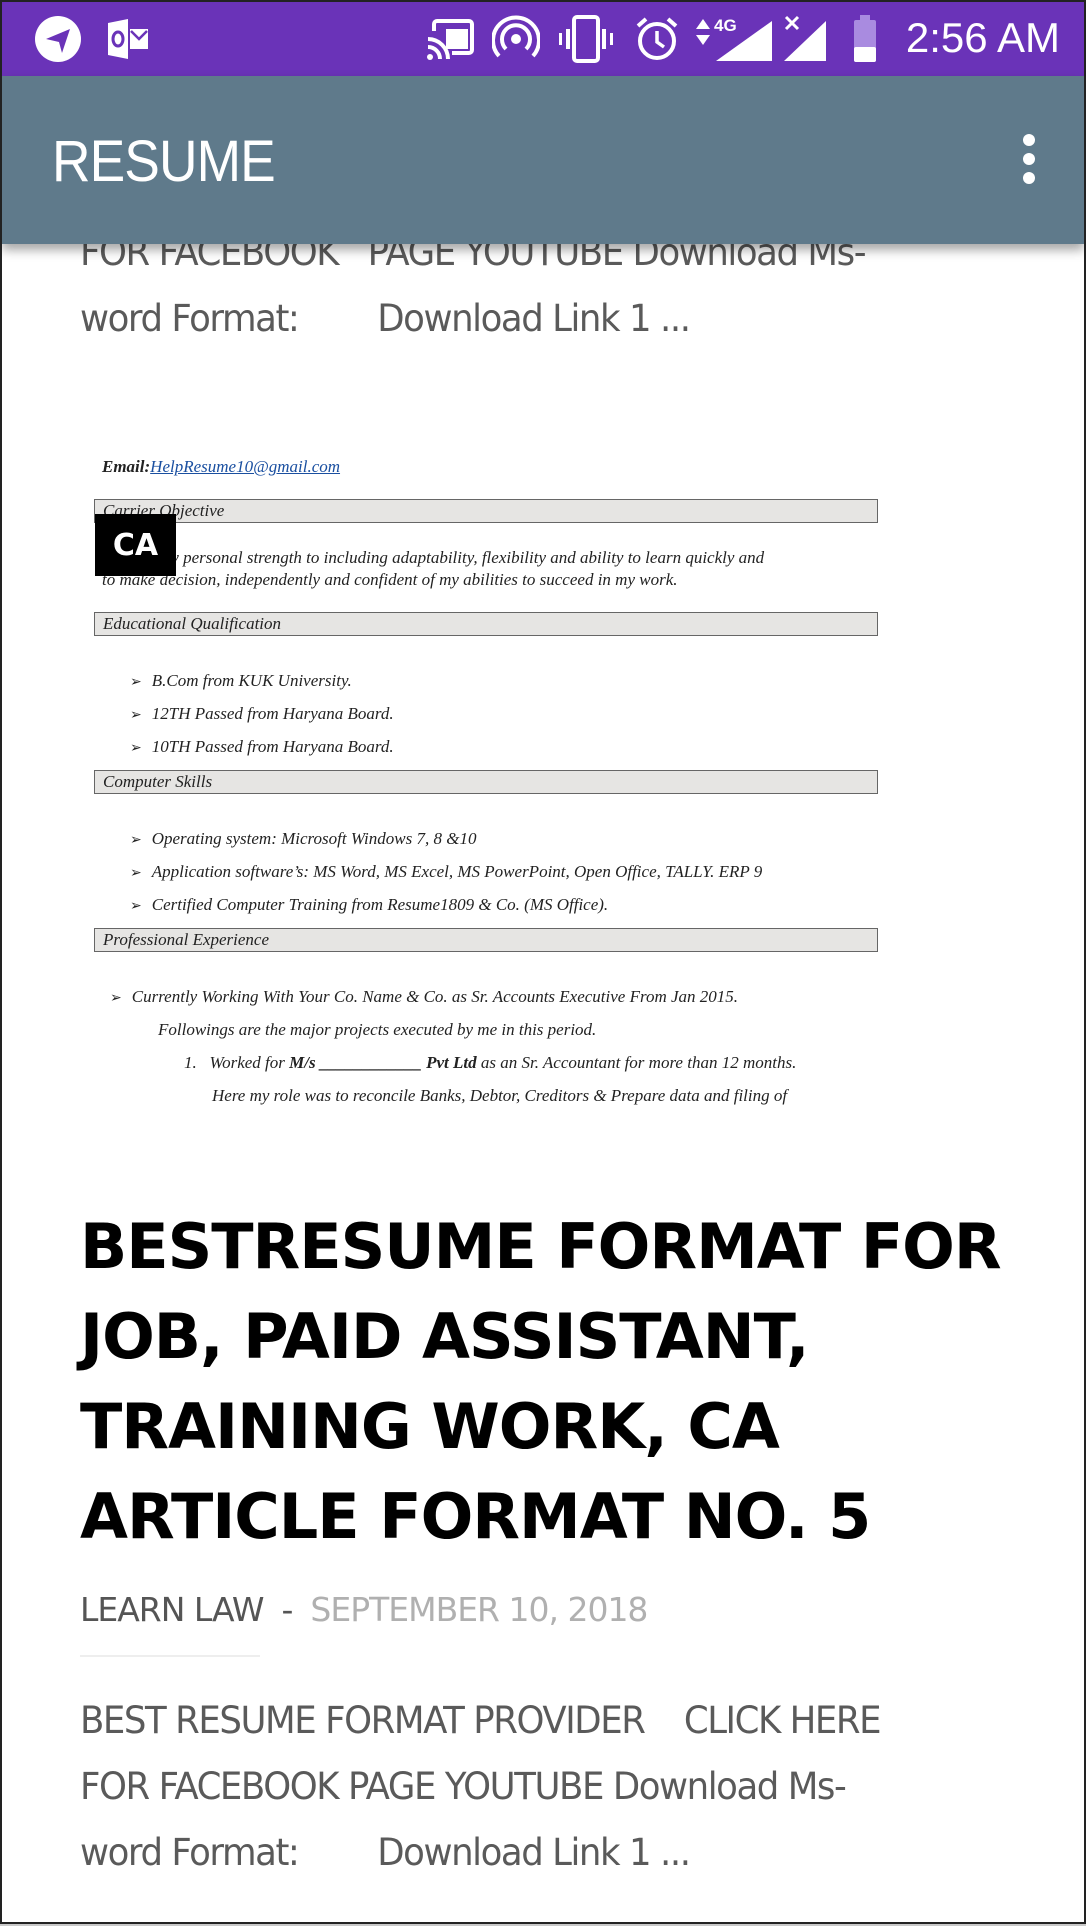 Image resolution: width=1086 pixels, height=1926 pixels. Describe the element at coordinates (164, 161) in the screenshot. I see `app-title: RESUME` at that location.